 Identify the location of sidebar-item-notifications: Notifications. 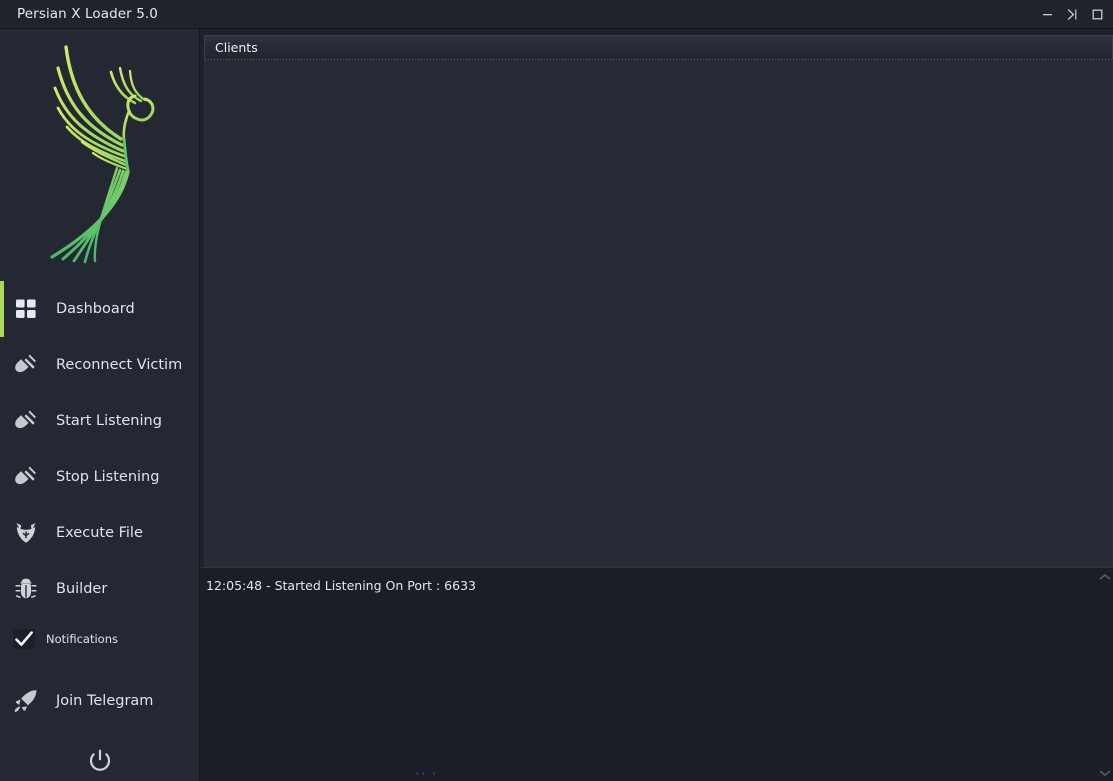
(99, 639).